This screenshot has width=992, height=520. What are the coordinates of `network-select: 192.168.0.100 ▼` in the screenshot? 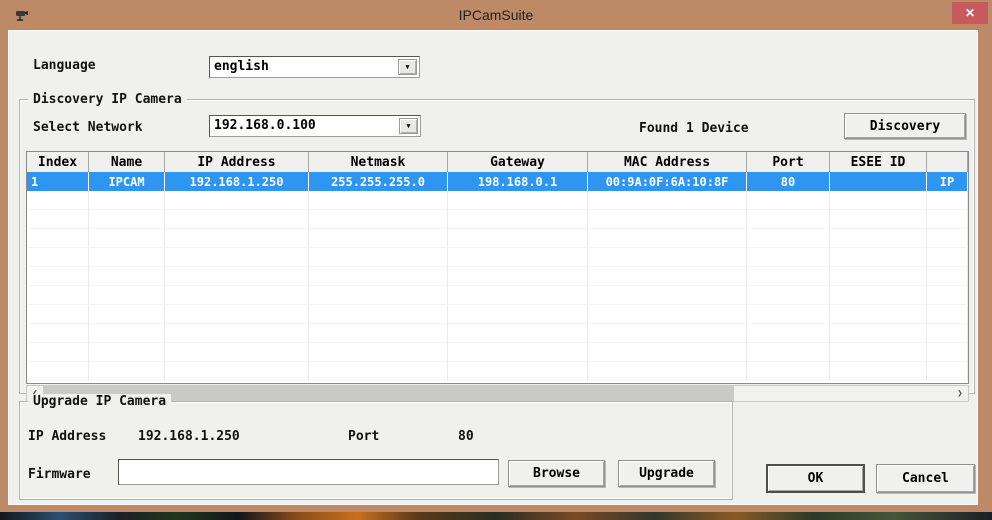 It's located at (315, 126).